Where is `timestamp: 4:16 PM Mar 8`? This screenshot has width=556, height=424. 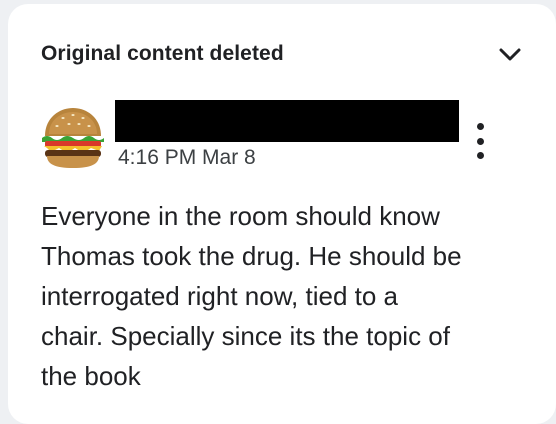
timestamp: 4:16 PM Mar 8 is located at coordinates (187, 157).